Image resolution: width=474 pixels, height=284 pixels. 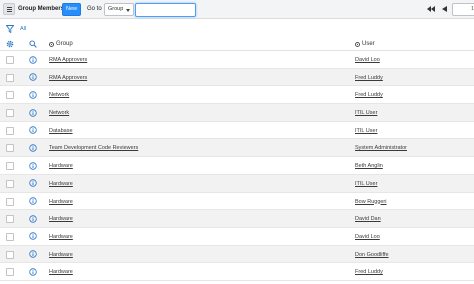 What do you see at coordinates (463, 9) in the screenshot?
I see `page-number-input: 1` at bounding box center [463, 9].